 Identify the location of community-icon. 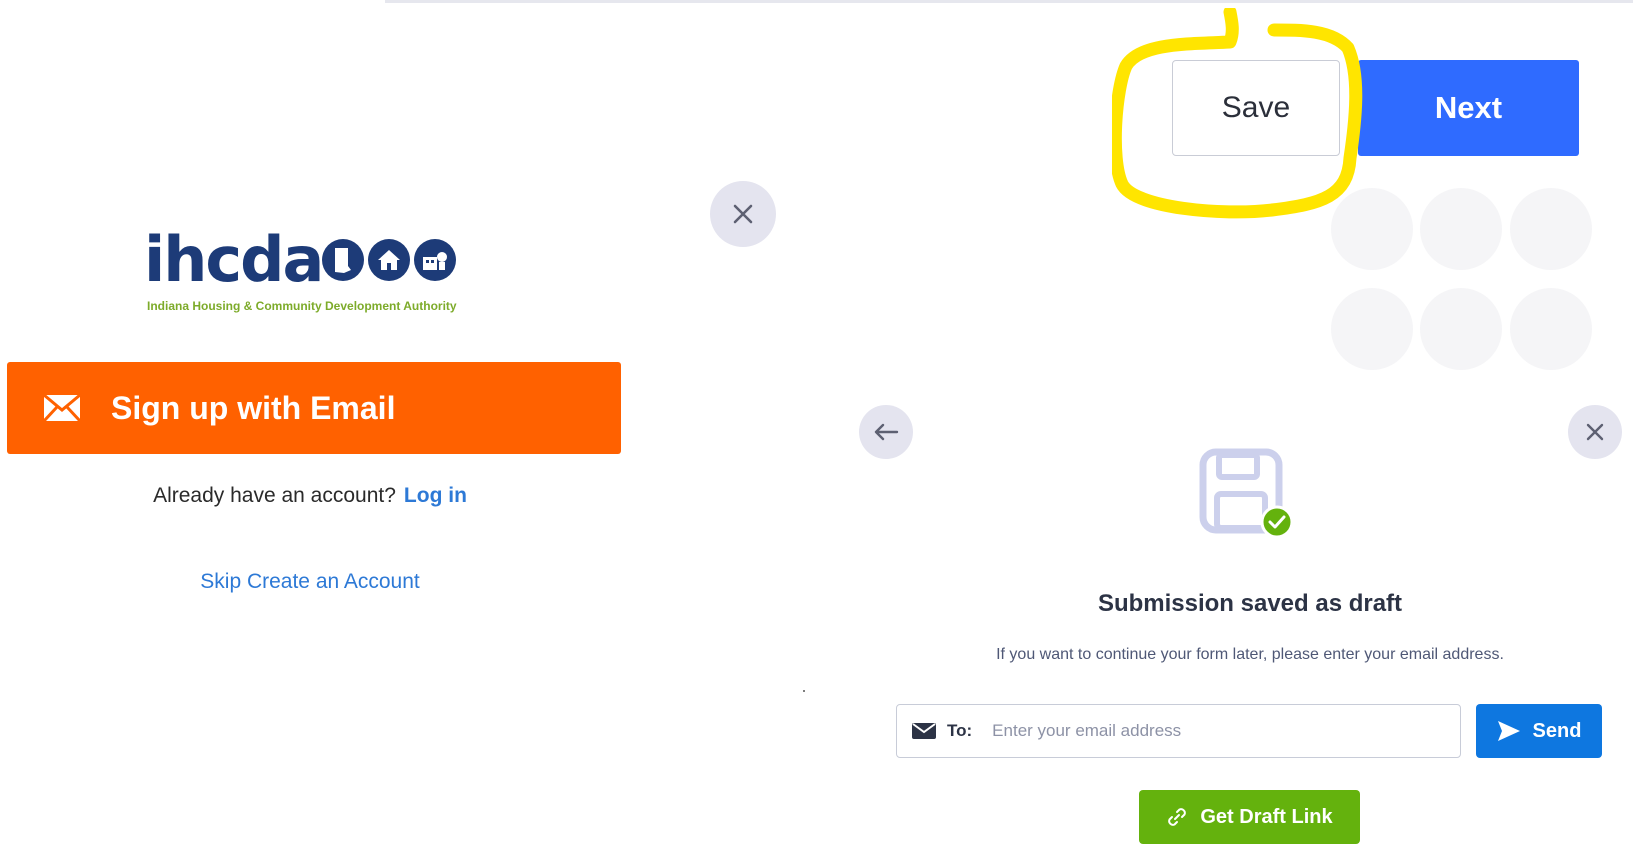
(435, 260).